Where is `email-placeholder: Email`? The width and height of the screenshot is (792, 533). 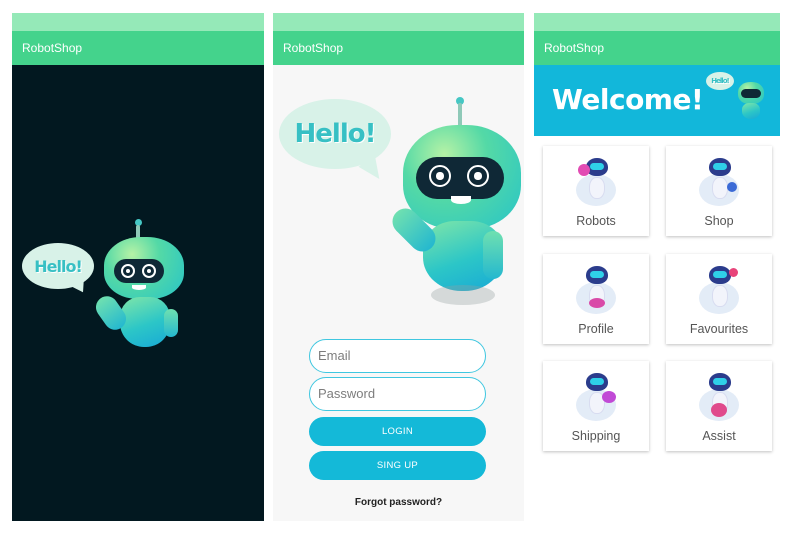 email-placeholder: Email is located at coordinates (334, 355).